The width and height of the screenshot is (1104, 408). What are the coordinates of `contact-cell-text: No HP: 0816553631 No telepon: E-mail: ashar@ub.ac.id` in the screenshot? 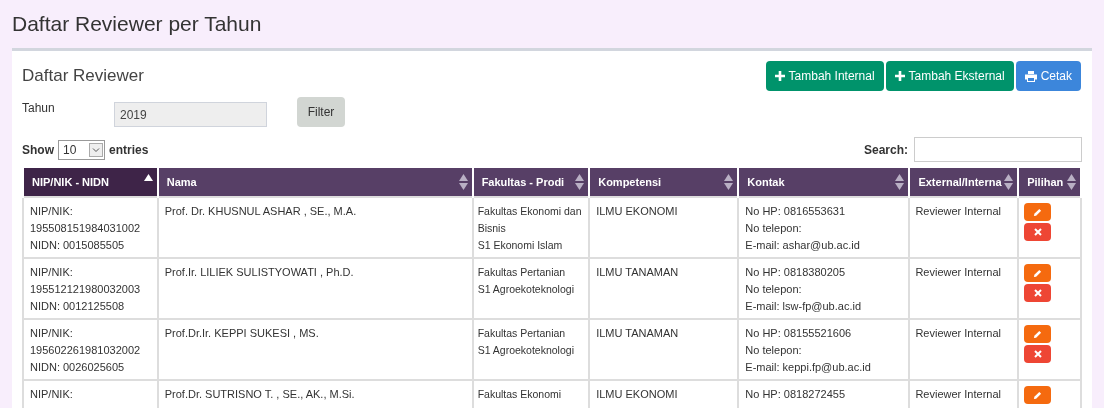 It's located at (803, 228).